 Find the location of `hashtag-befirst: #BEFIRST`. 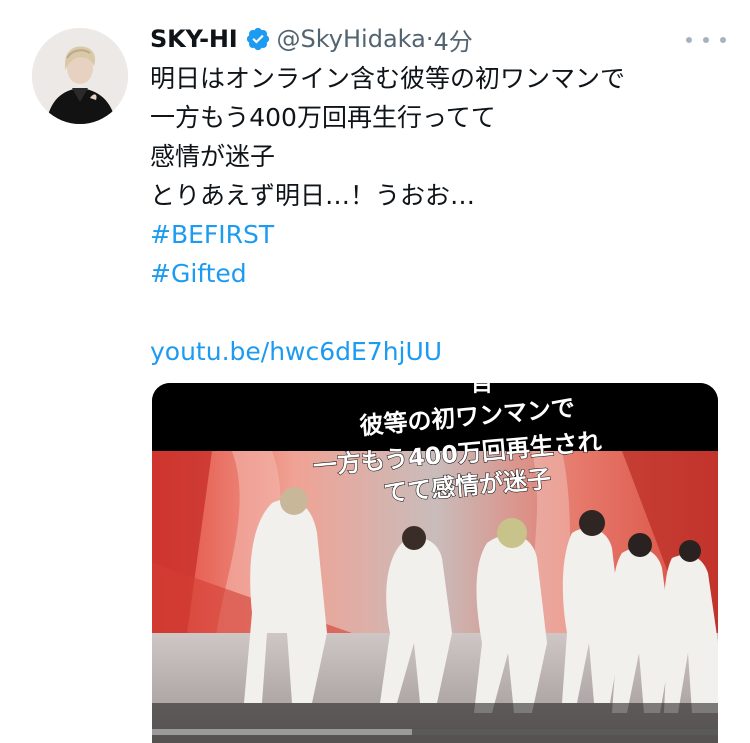

hashtag-befirst: #BEFIRST is located at coordinates (440, 234).